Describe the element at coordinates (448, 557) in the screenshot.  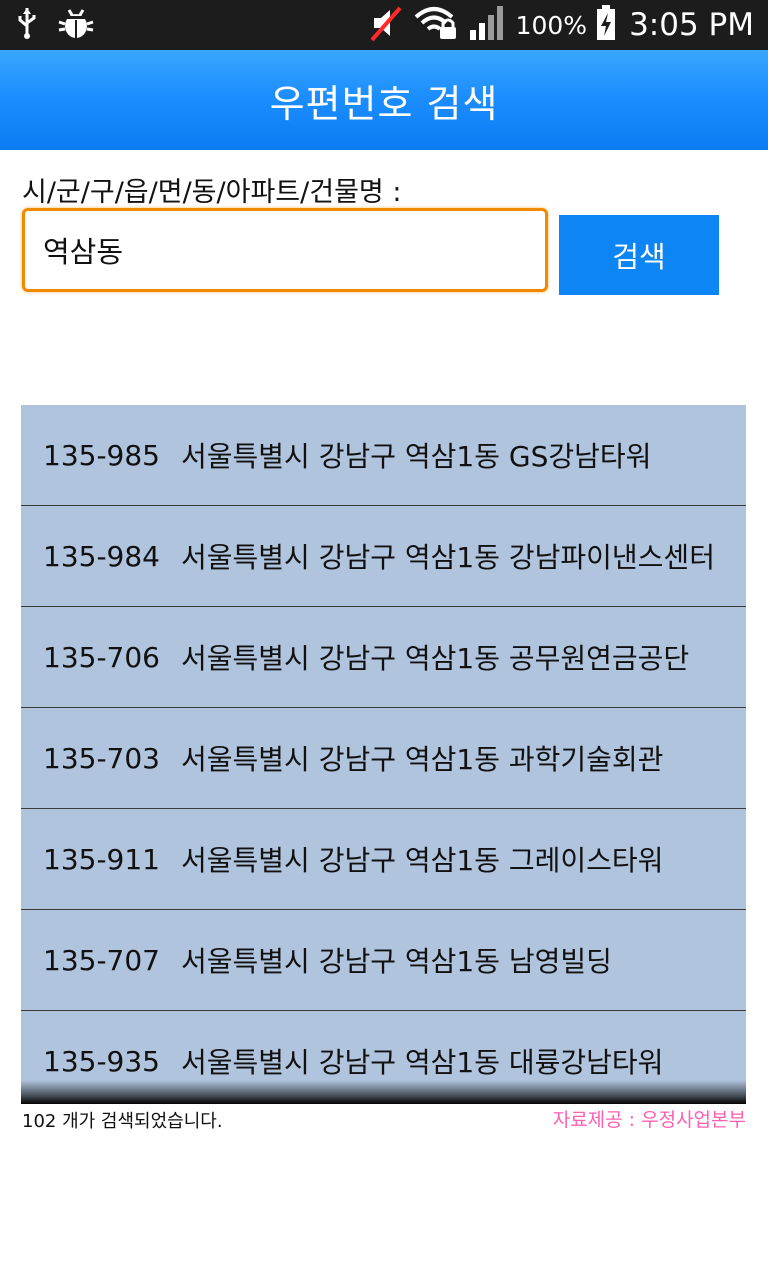
I see `address: 서울특별시 강남구 역삼1동 강남파이낸스센터` at that location.